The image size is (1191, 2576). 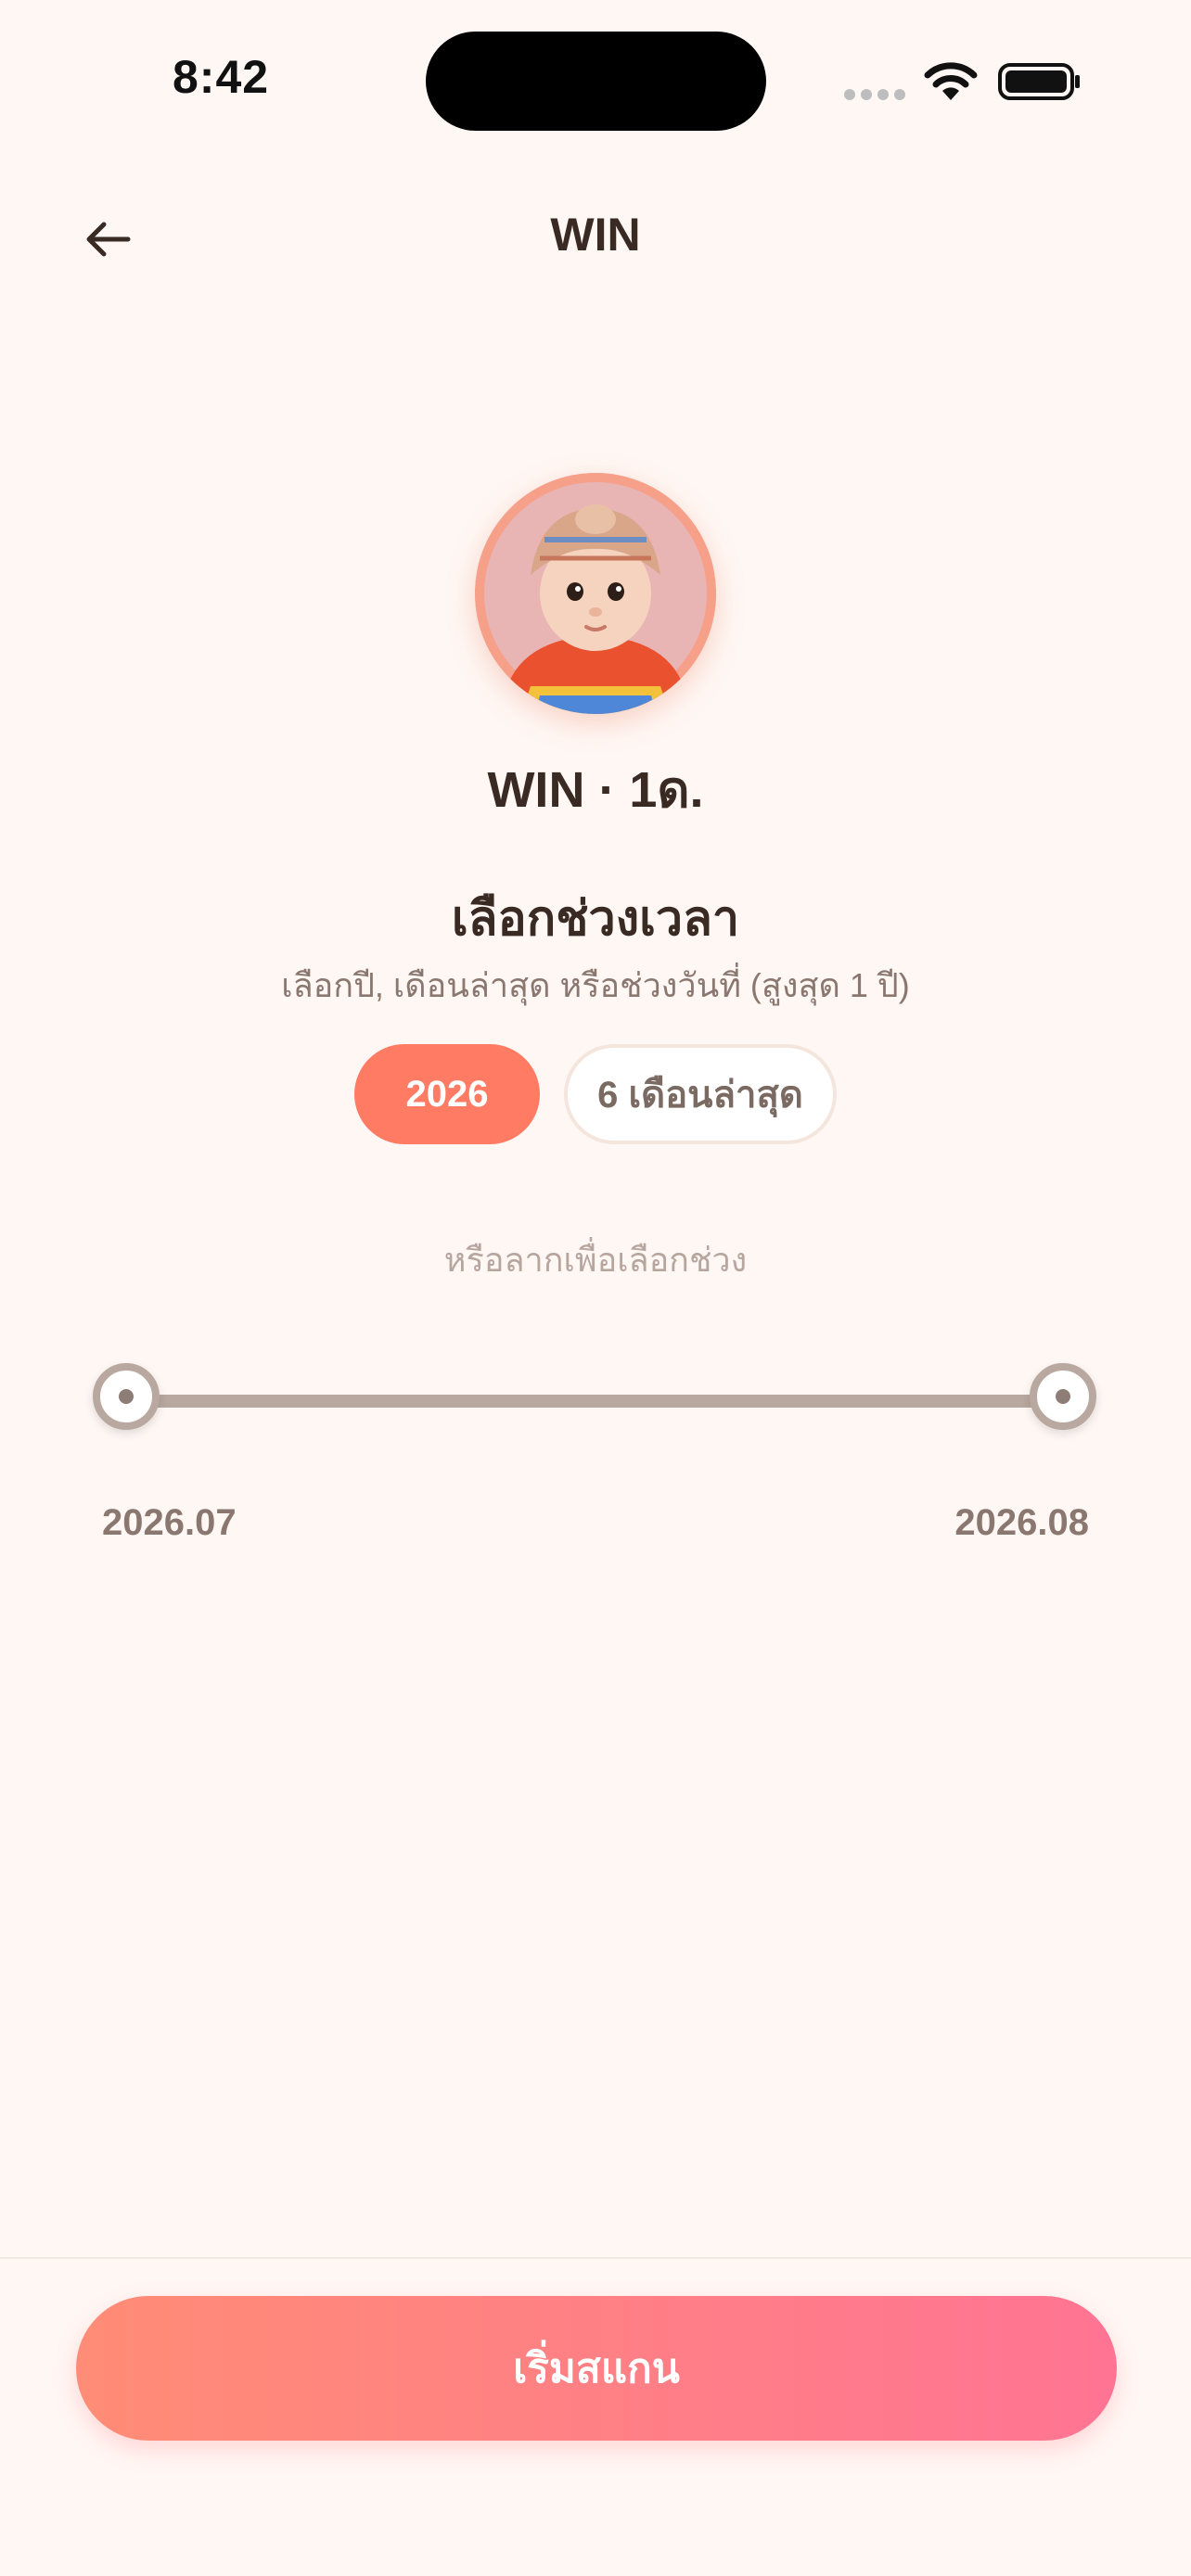 I want to click on status-time: 8:42, so click(x=222, y=77).